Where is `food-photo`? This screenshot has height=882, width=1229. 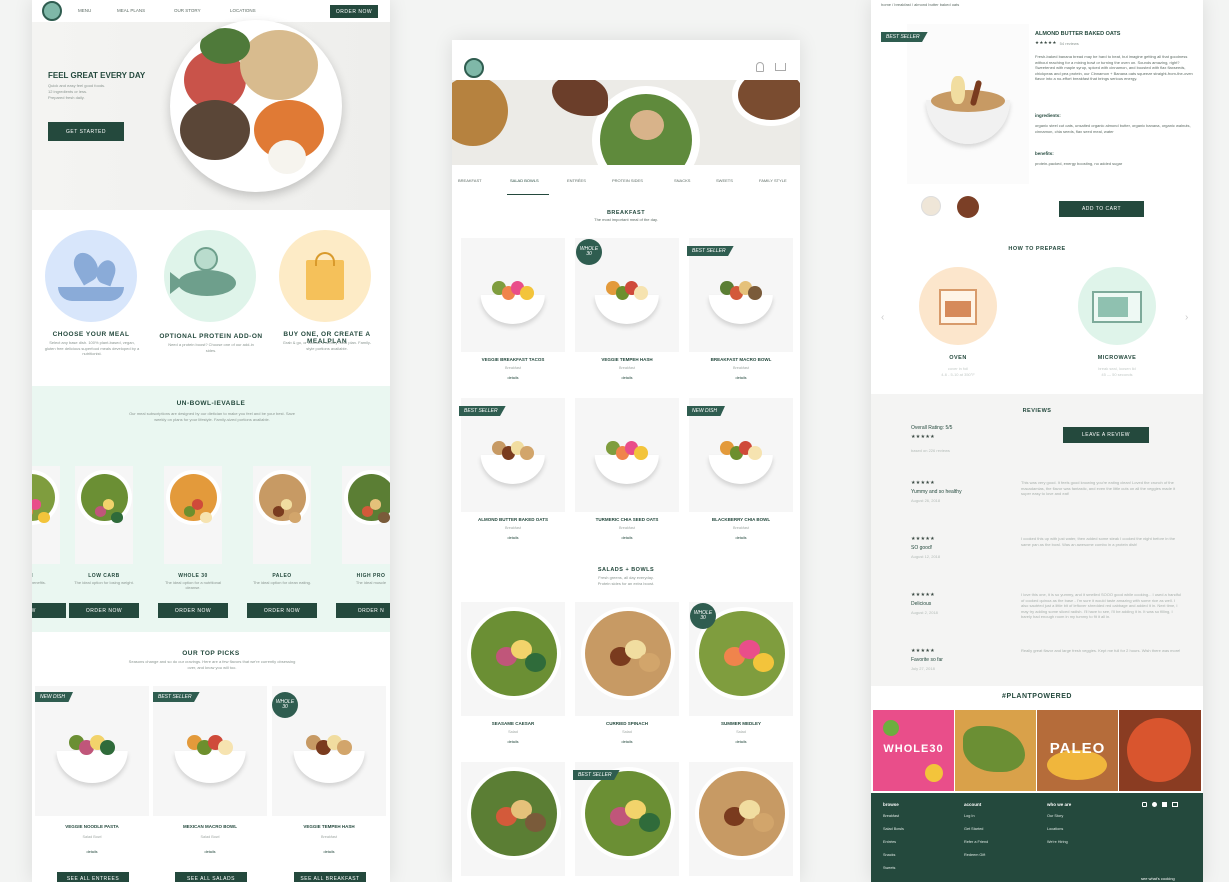 food-photo is located at coordinates (627, 455).